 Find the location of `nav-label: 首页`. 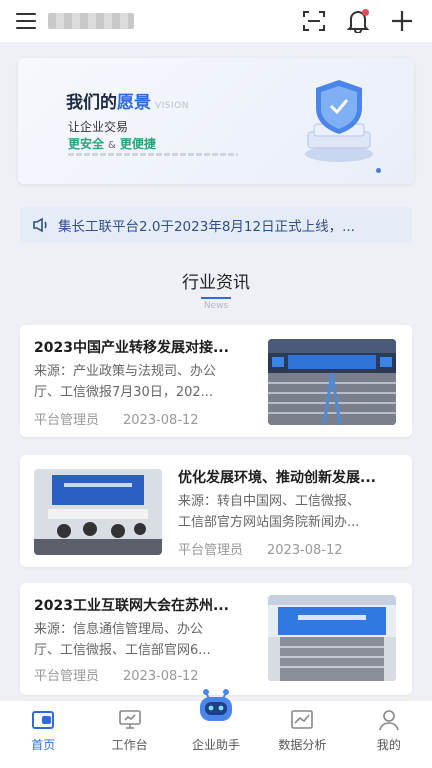

nav-label: 首页 is located at coordinates (43, 745).